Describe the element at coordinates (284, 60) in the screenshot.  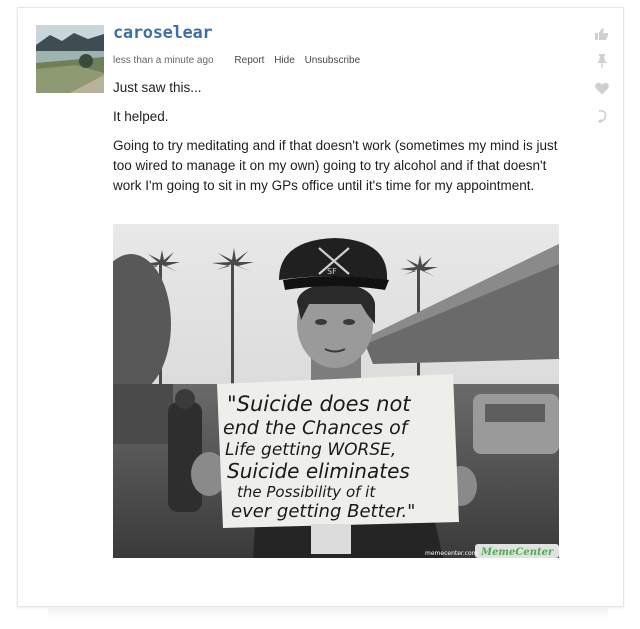
I see `hide-link: Hide` at that location.